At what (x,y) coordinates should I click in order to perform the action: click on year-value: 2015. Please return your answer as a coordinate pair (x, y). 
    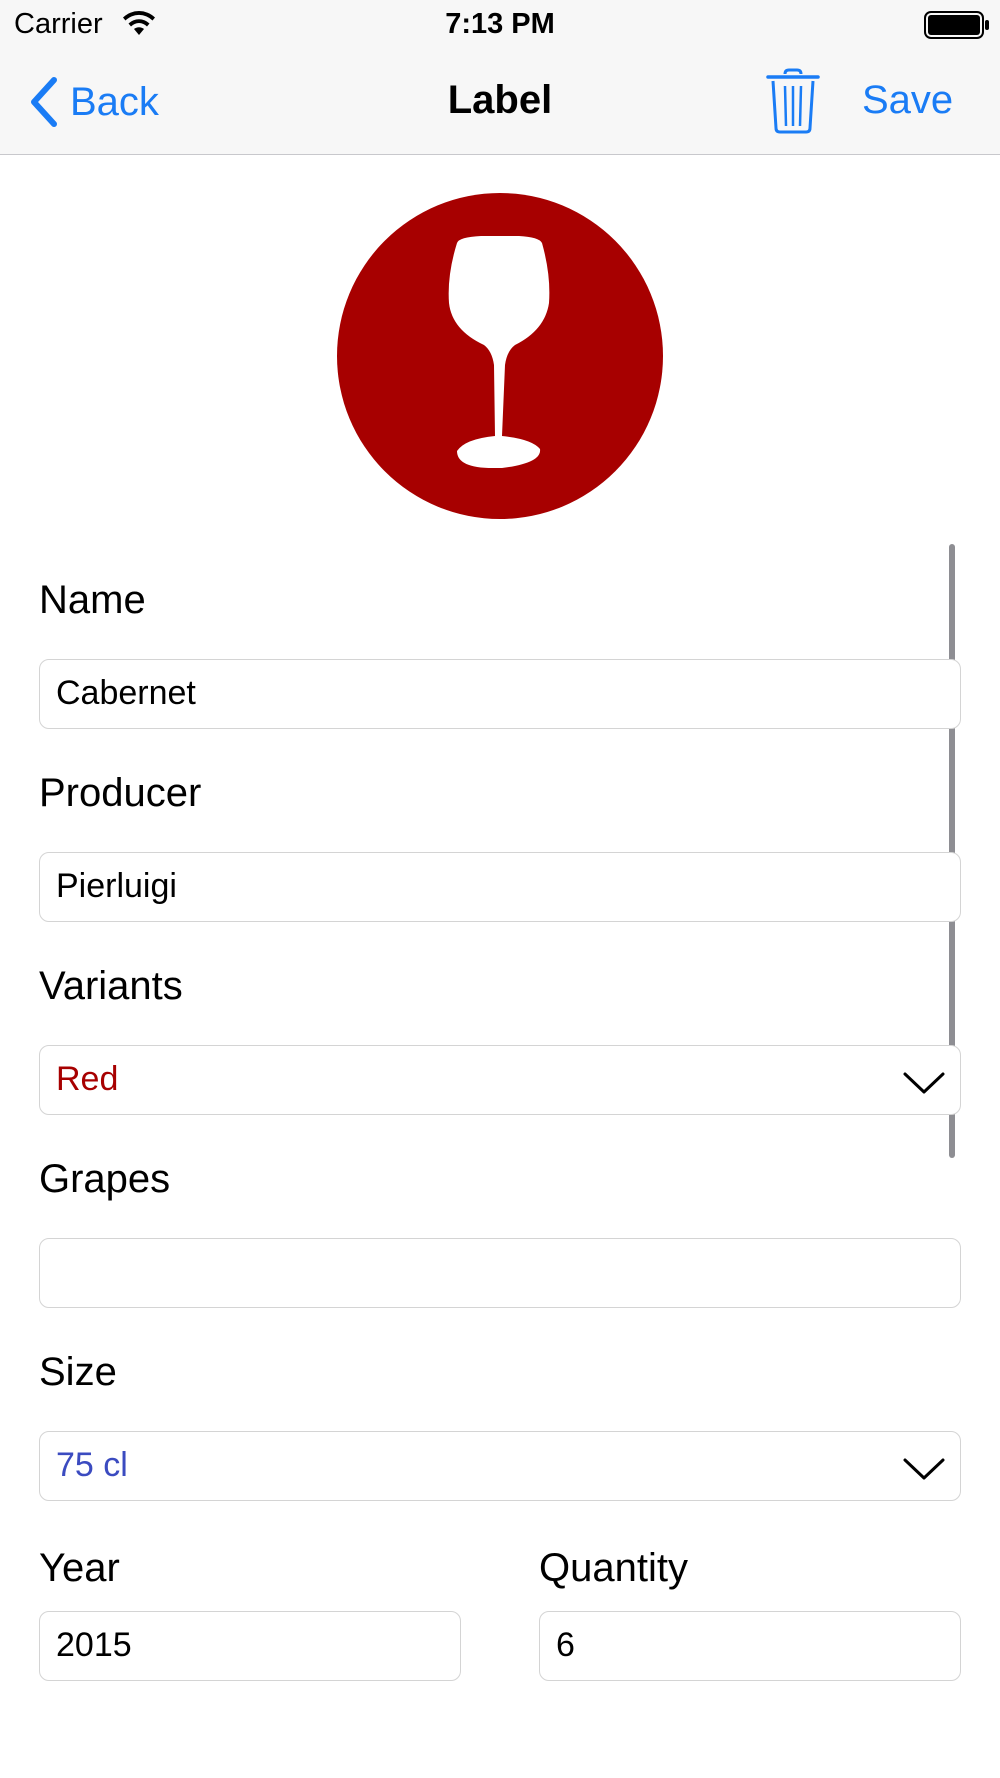
    Looking at the image, I should click on (94, 1645).